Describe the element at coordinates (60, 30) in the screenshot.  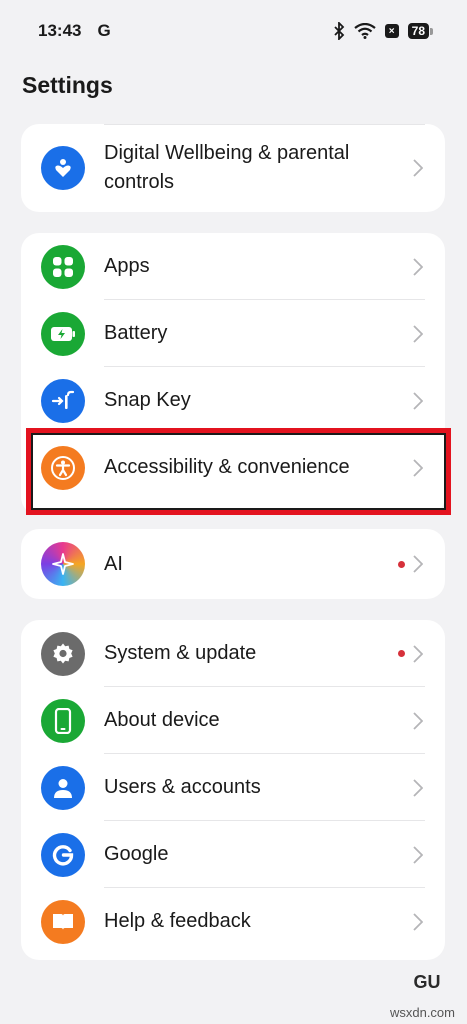
I see `clock: 13:43` at that location.